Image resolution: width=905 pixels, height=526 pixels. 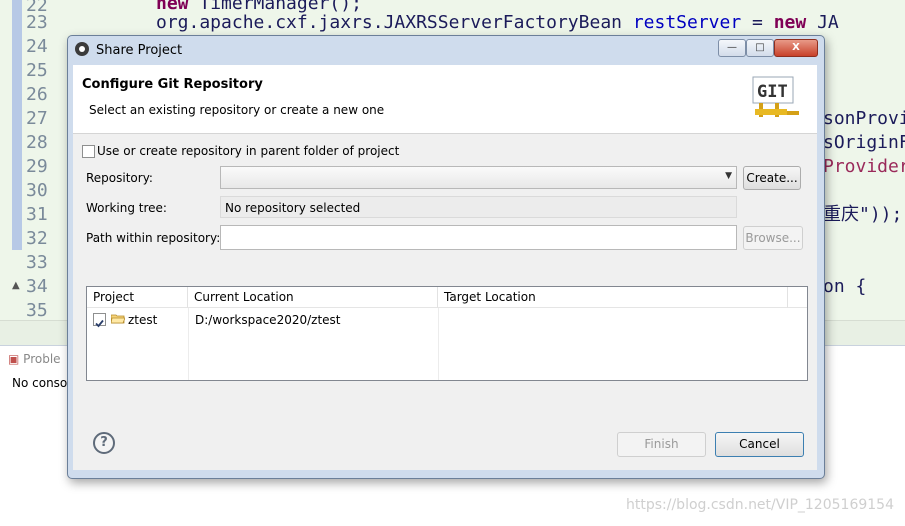 What do you see at coordinates (42, 359) in the screenshot?
I see `problems-tab-label: Proble` at bounding box center [42, 359].